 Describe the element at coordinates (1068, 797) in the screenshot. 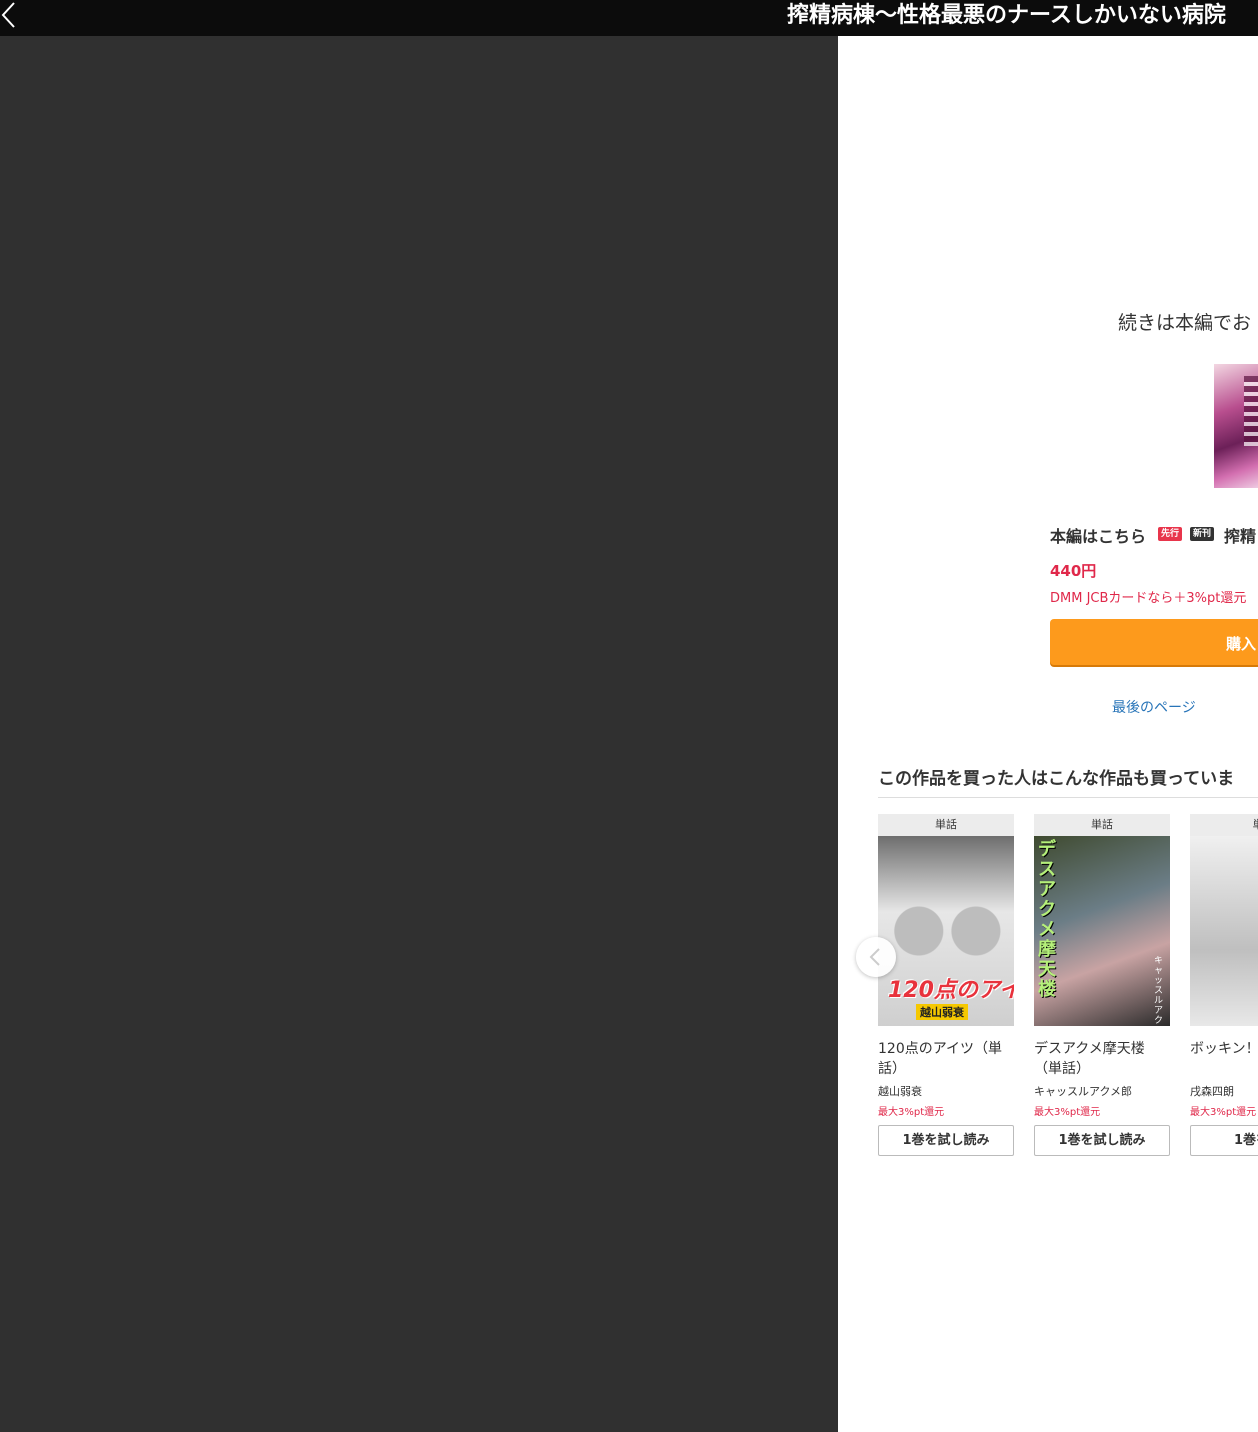

I see `recommend-divider` at that location.